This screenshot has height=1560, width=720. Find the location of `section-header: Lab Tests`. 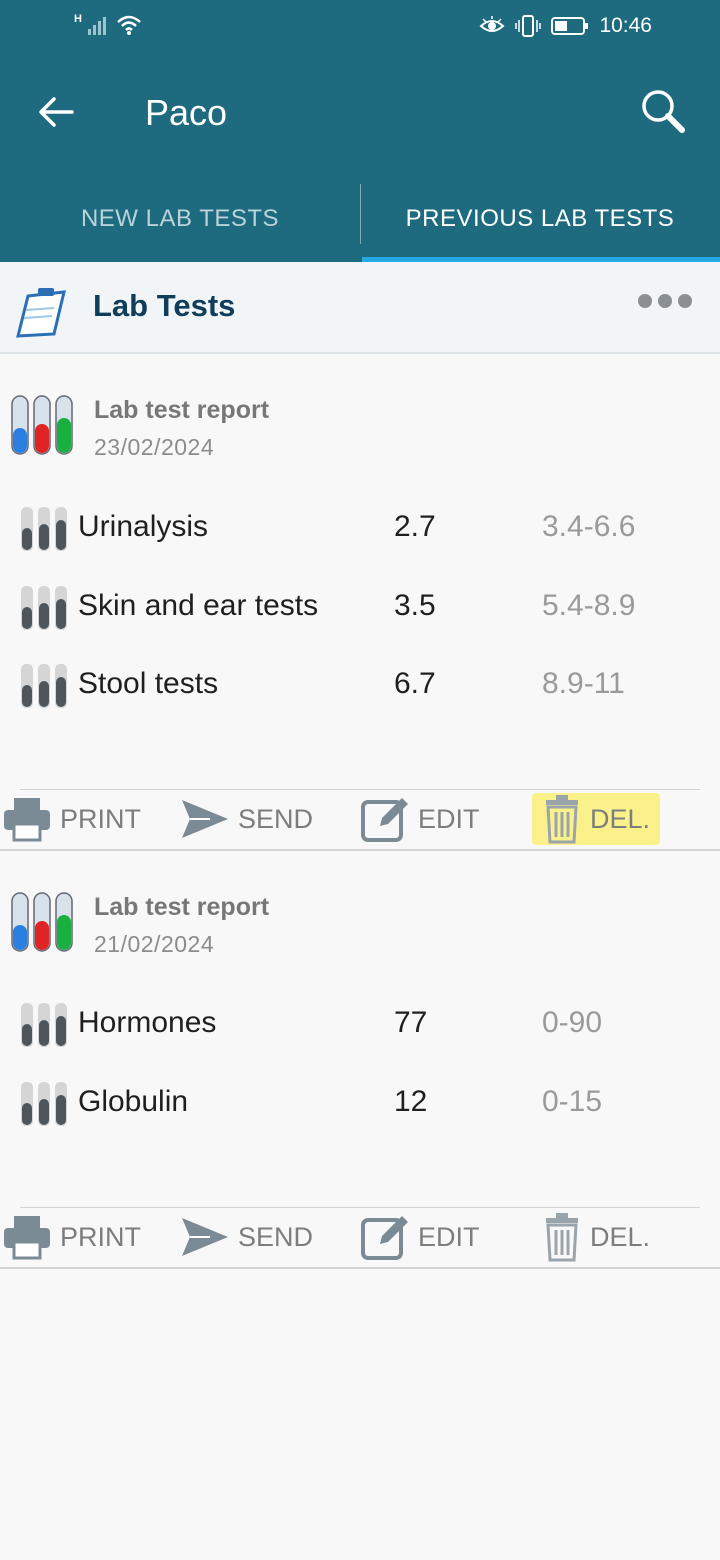

section-header: Lab Tests is located at coordinates (360, 308).